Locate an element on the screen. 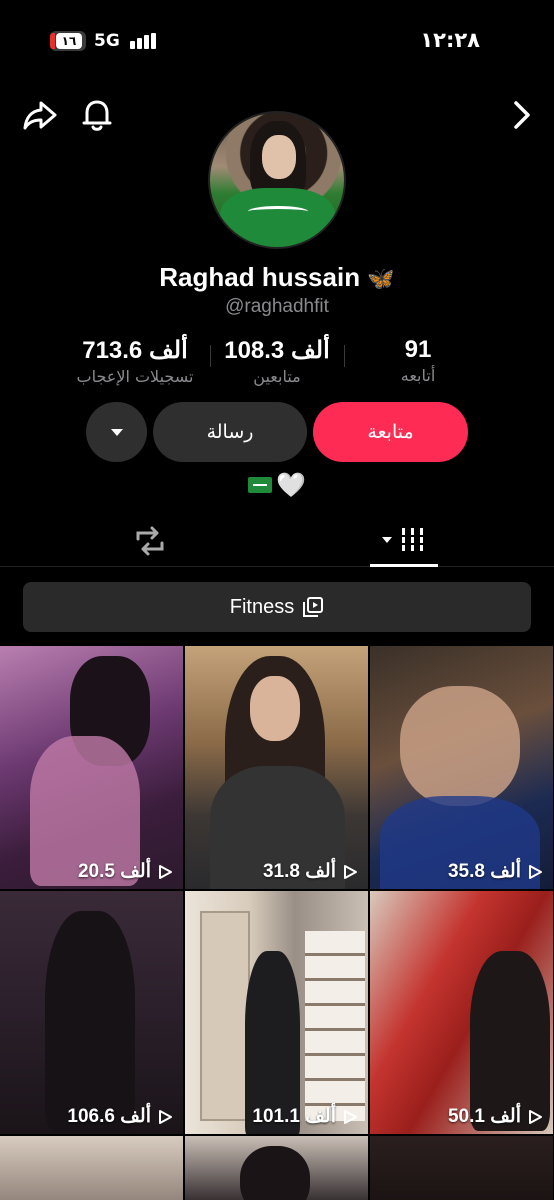  video-thumbnail: 101.1 ألف is located at coordinates (276, 1012).